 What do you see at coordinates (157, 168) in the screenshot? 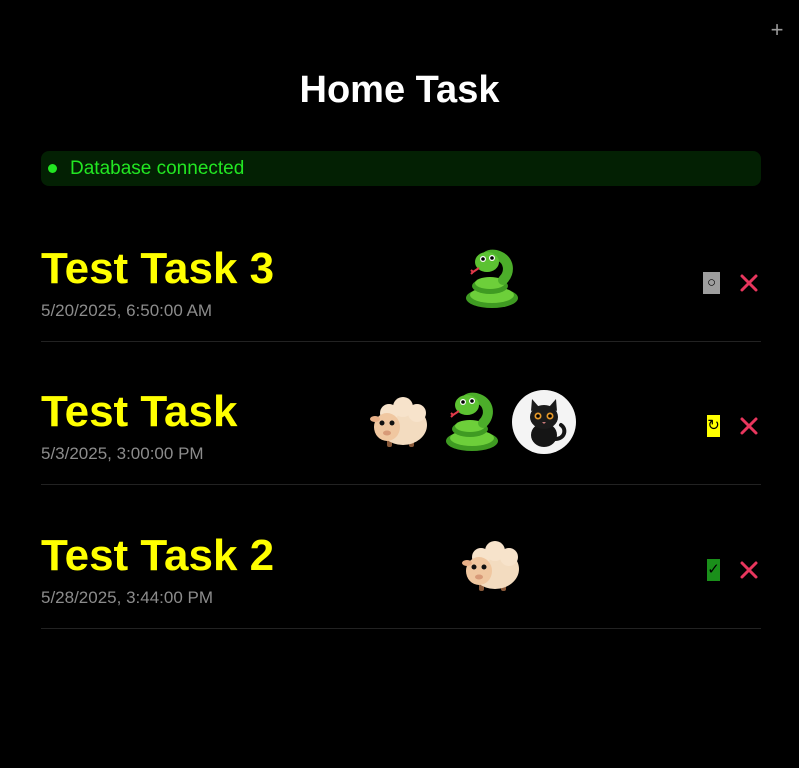
I see `status-text: Database connected` at bounding box center [157, 168].